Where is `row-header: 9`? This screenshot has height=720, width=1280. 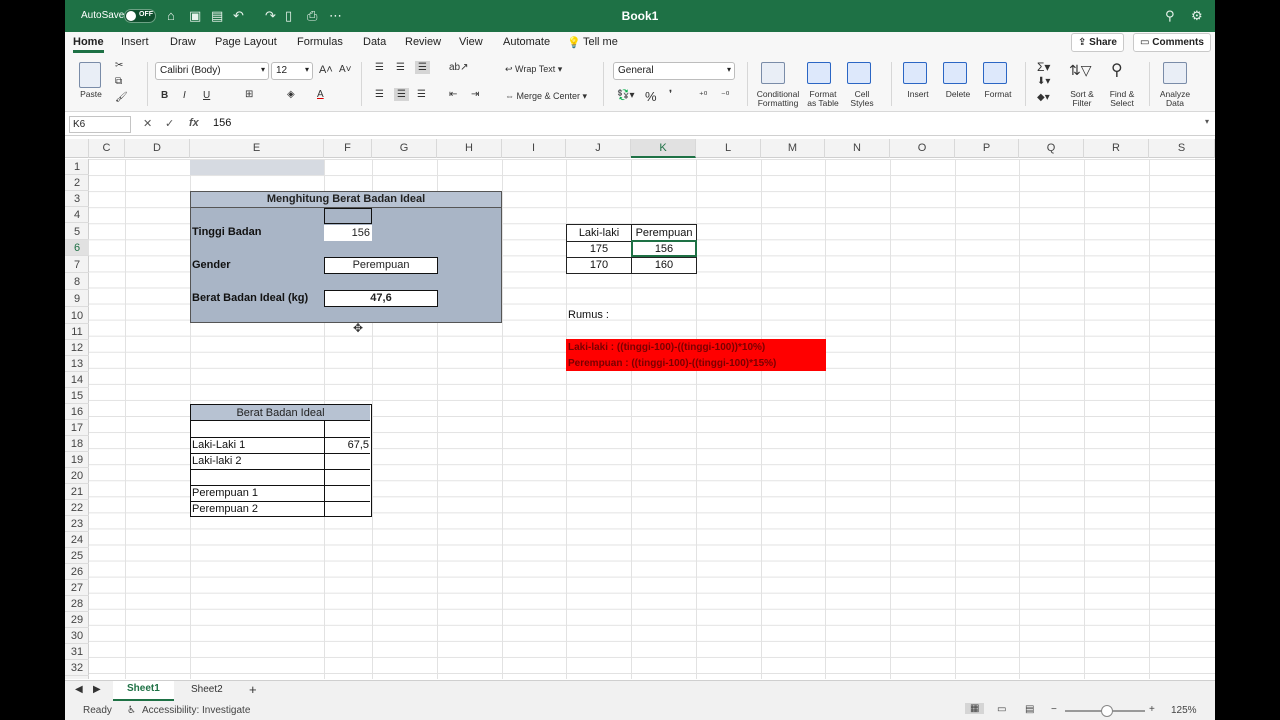 row-header: 9 is located at coordinates (77, 299).